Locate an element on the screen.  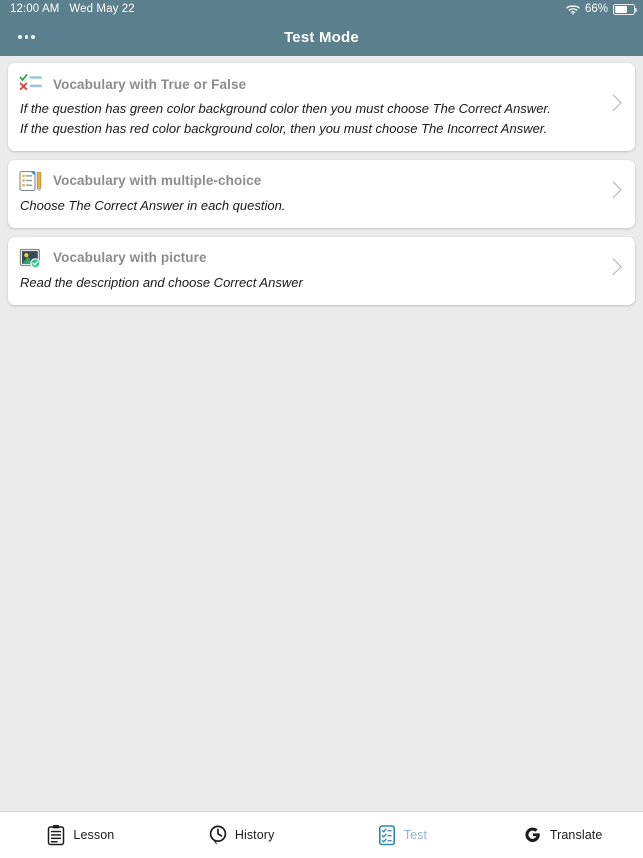
tab-lesson: Lesson is located at coordinates (80, 835).